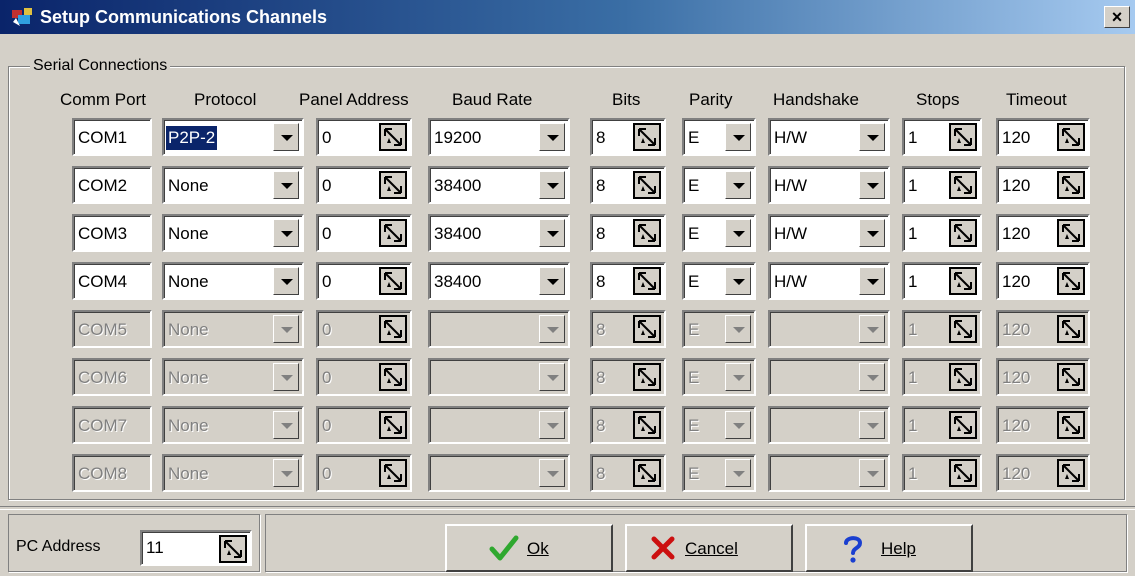  Describe the element at coordinates (889, 548) in the screenshot. I see `help-button: Help` at that location.